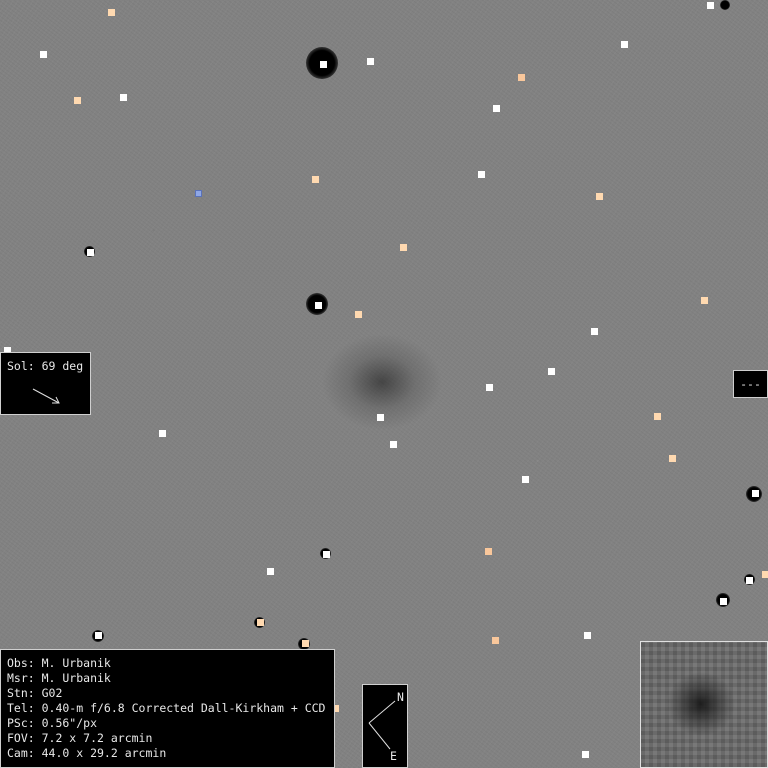 Image resolution: width=768 pixels, height=768 pixels. What do you see at coordinates (59, 678) in the screenshot?
I see `measurer-line: Msr: M. Urbanik` at bounding box center [59, 678].